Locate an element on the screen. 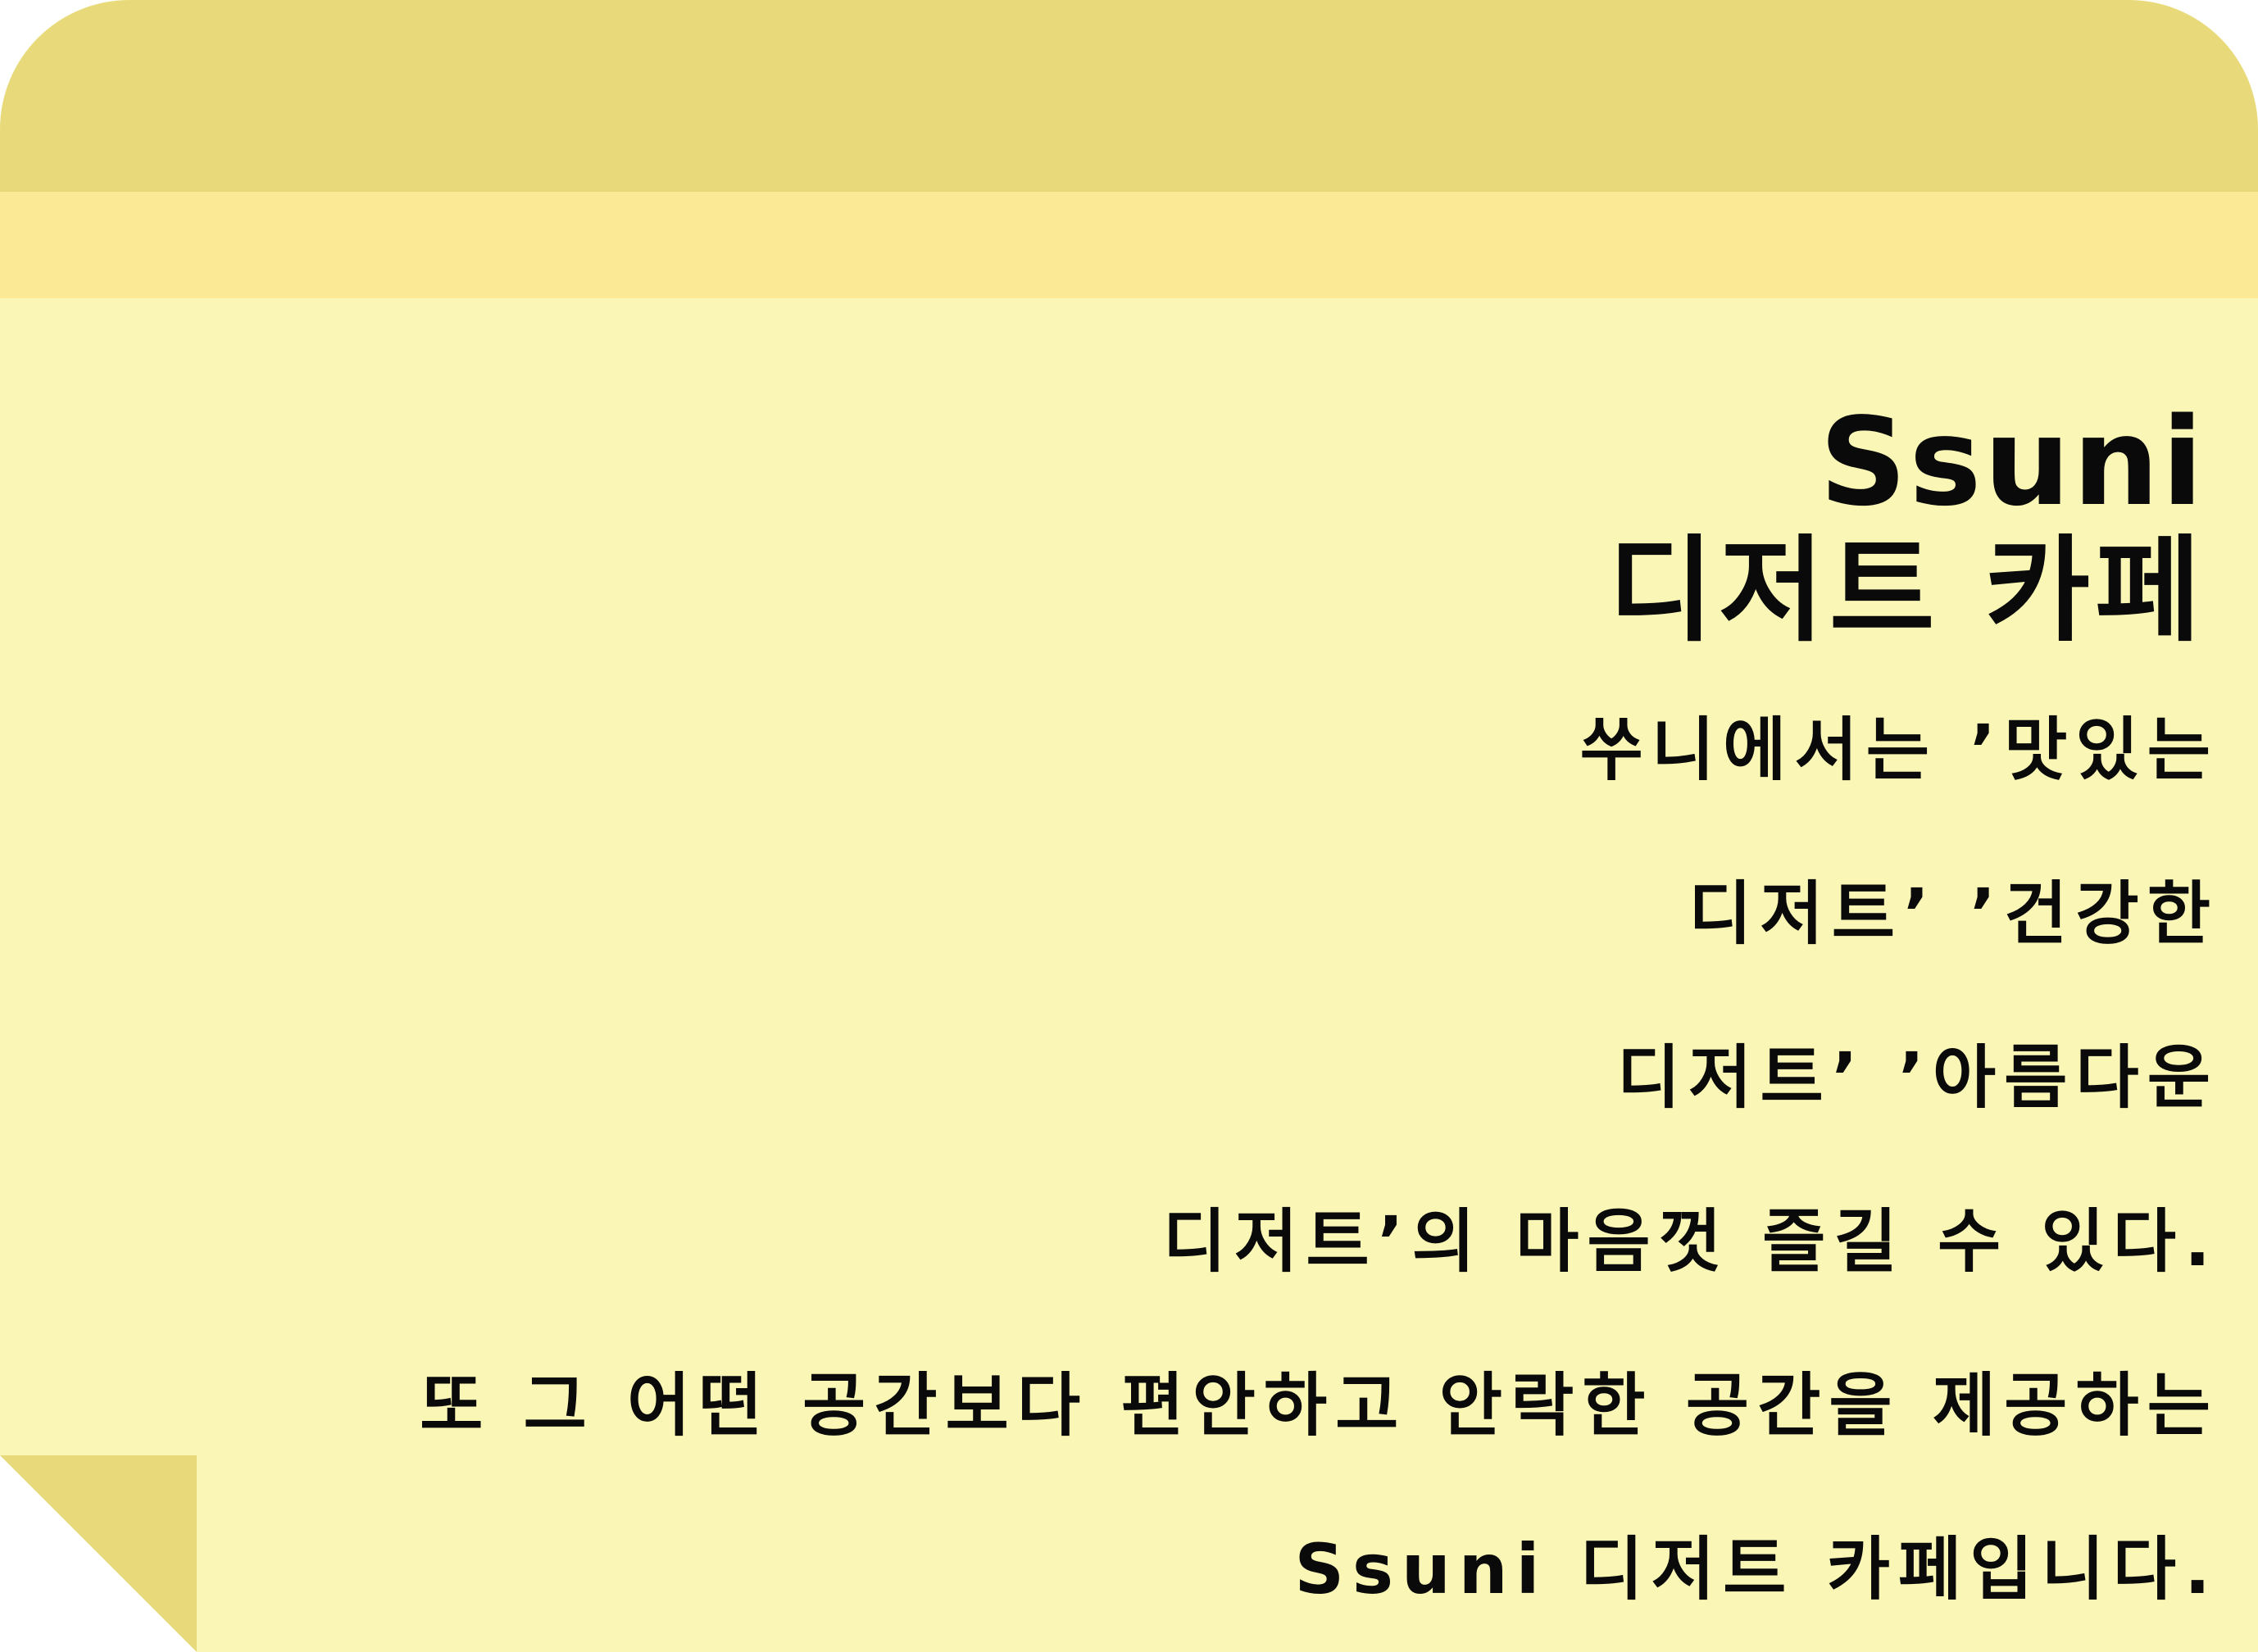  title-subtitle: 디저트 카페 is located at coordinates (1907, 591).